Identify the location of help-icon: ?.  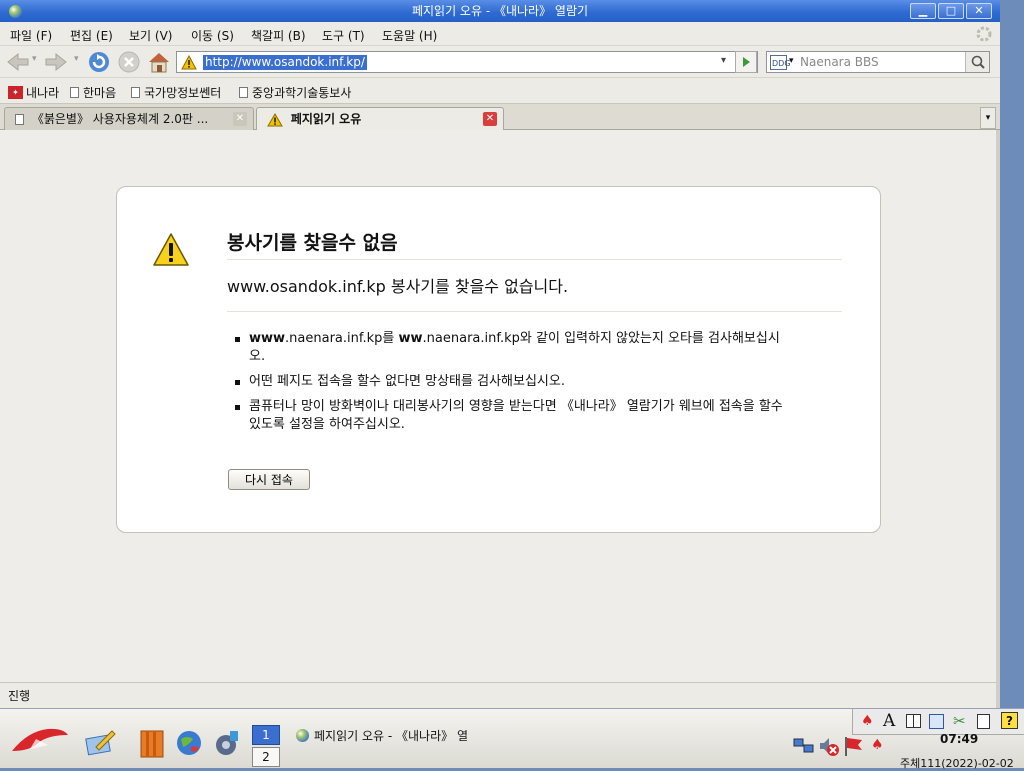
(1009, 720).